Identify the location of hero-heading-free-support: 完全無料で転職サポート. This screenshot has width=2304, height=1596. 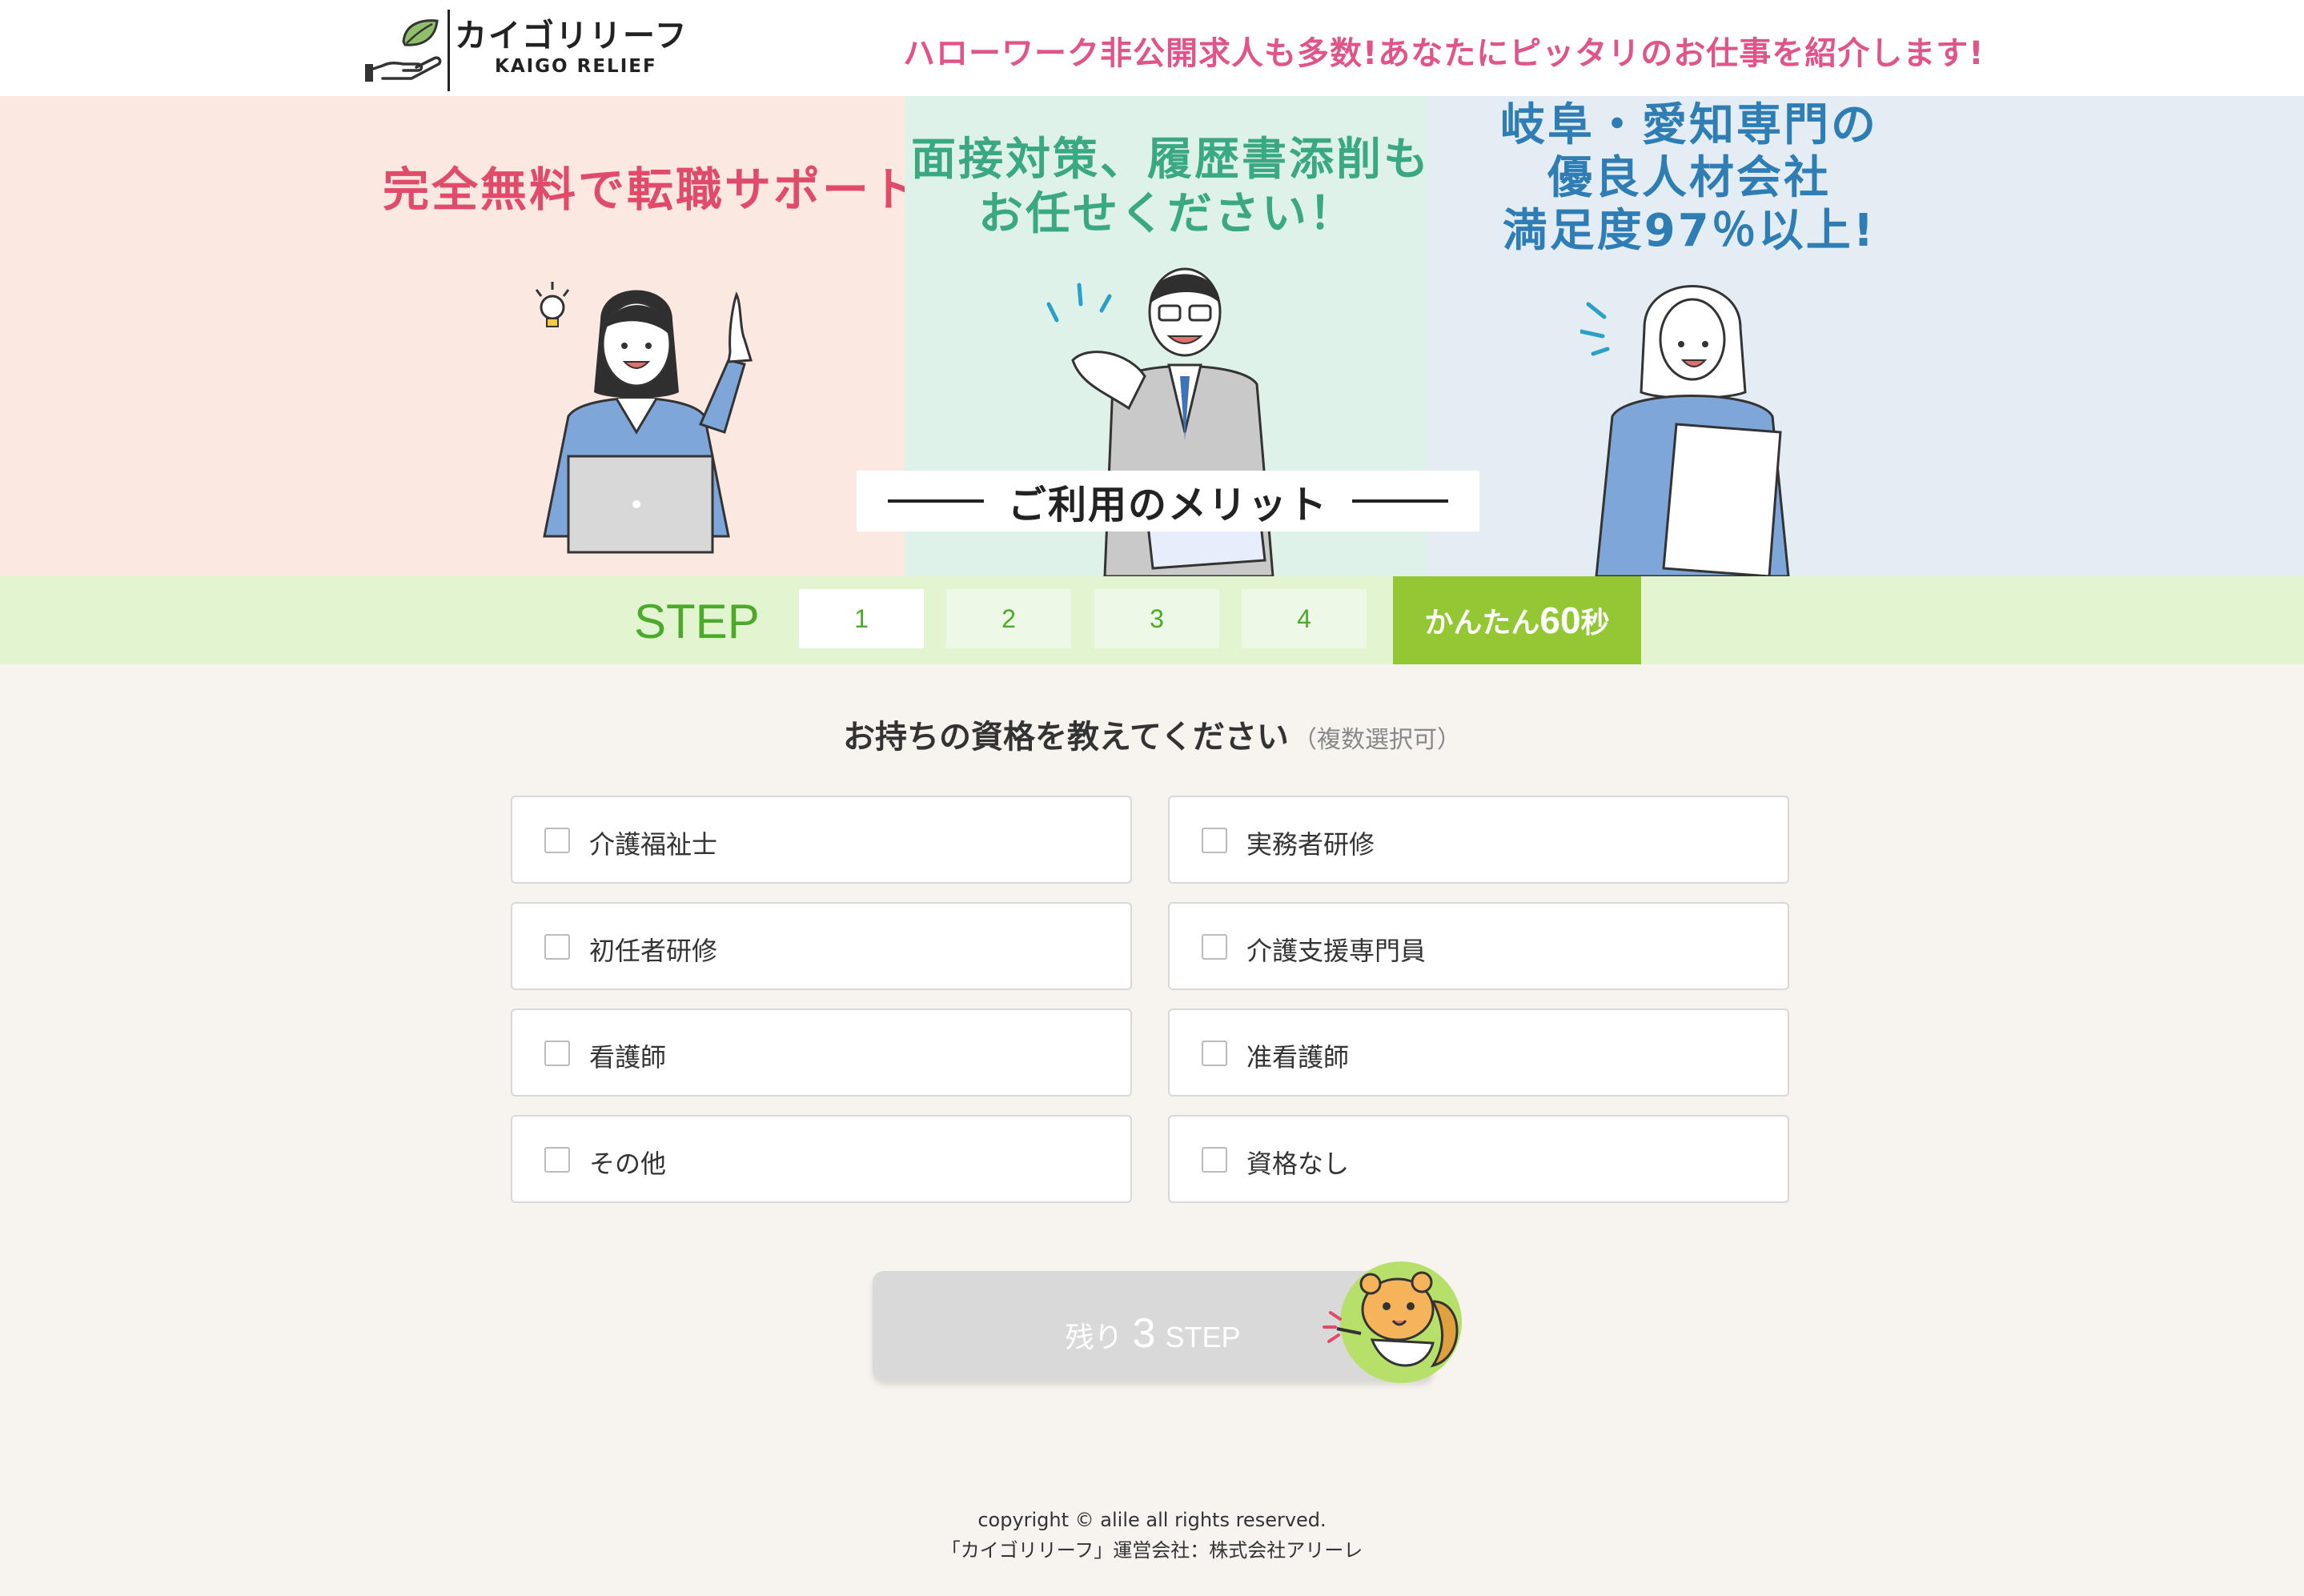
(644, 189).